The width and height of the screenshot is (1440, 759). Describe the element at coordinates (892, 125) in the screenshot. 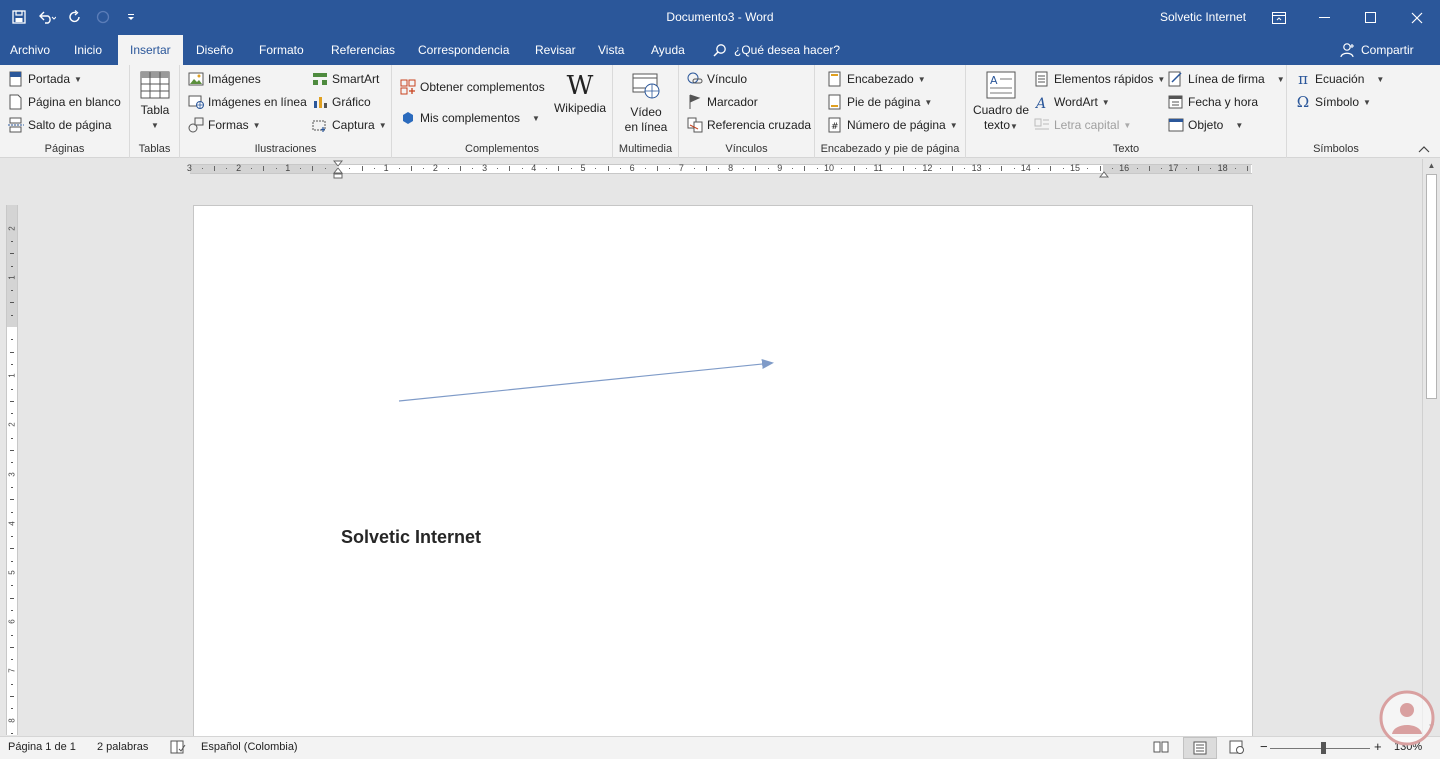

I see `numero-de-pagina-button: # Número de página ▼` at that location.